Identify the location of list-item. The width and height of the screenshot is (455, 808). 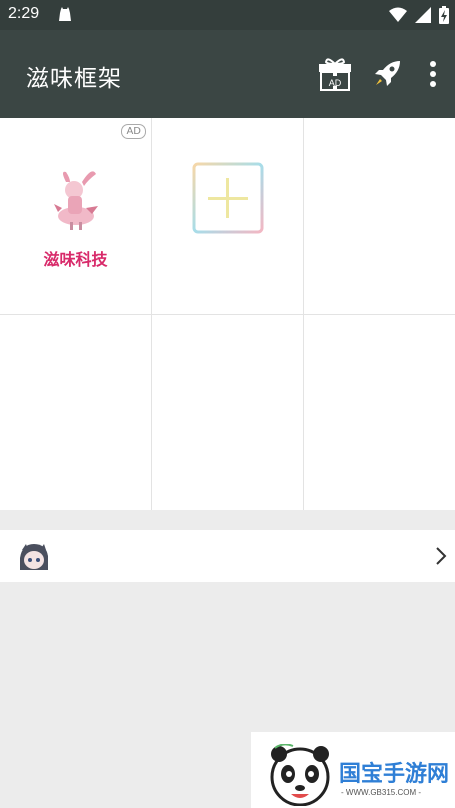
(227, 556).